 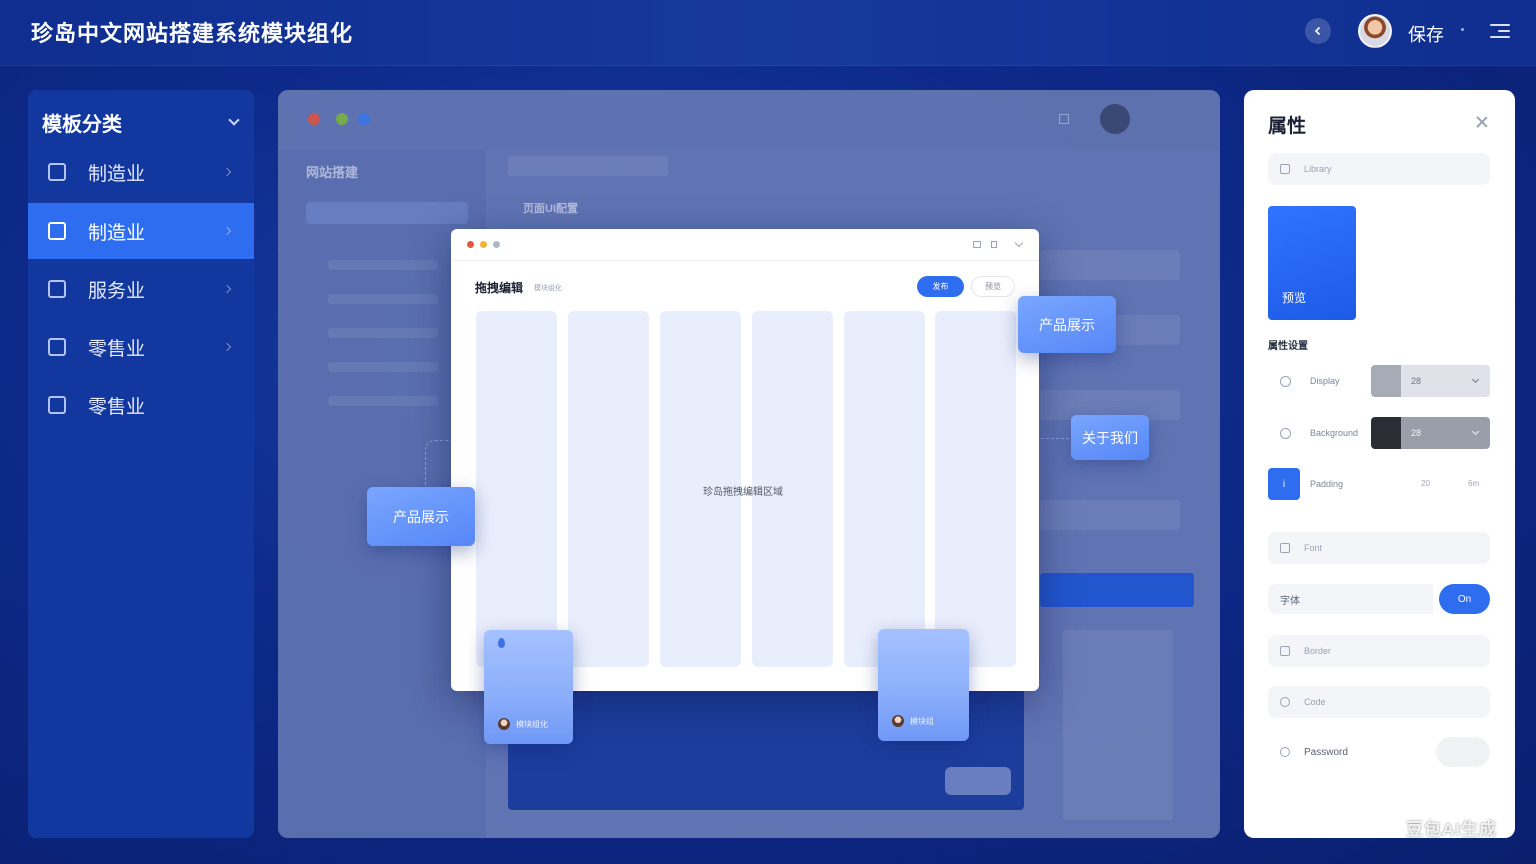 I want to click on back-button, so click(x=1318, y=31).